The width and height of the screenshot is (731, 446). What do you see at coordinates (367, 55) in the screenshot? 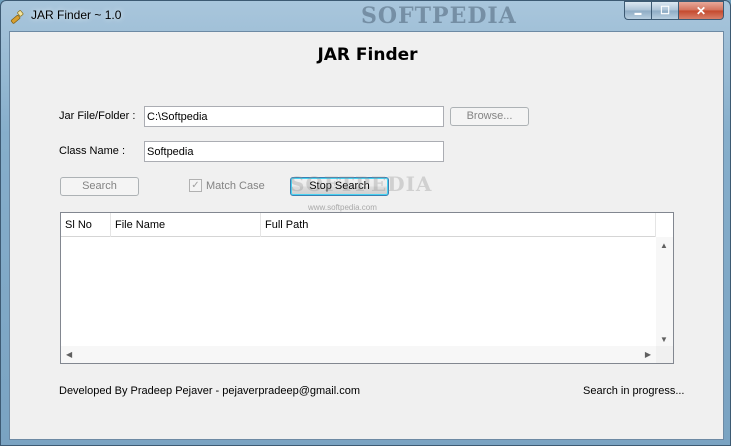
I see `page-title: JAR Finder` at bounding box center [367, 55].